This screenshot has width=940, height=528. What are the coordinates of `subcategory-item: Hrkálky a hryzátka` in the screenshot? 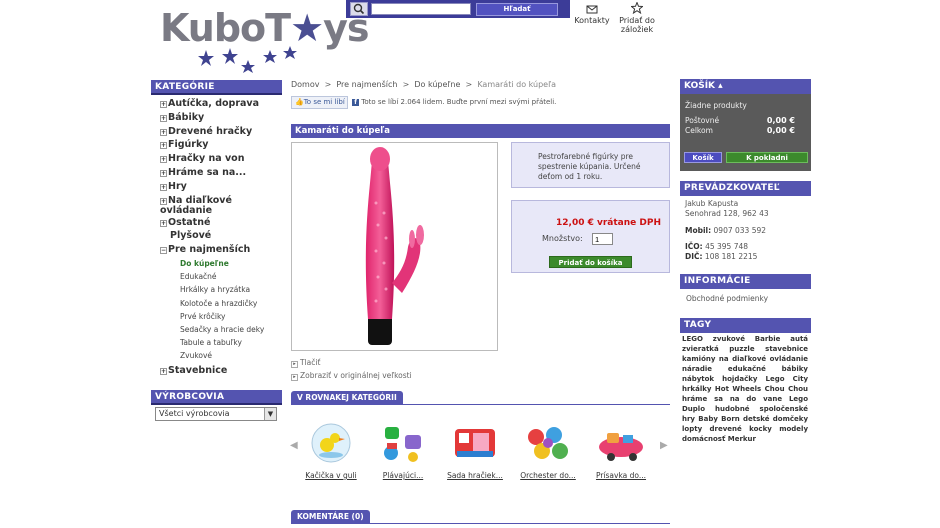 It's located at (222, 289).